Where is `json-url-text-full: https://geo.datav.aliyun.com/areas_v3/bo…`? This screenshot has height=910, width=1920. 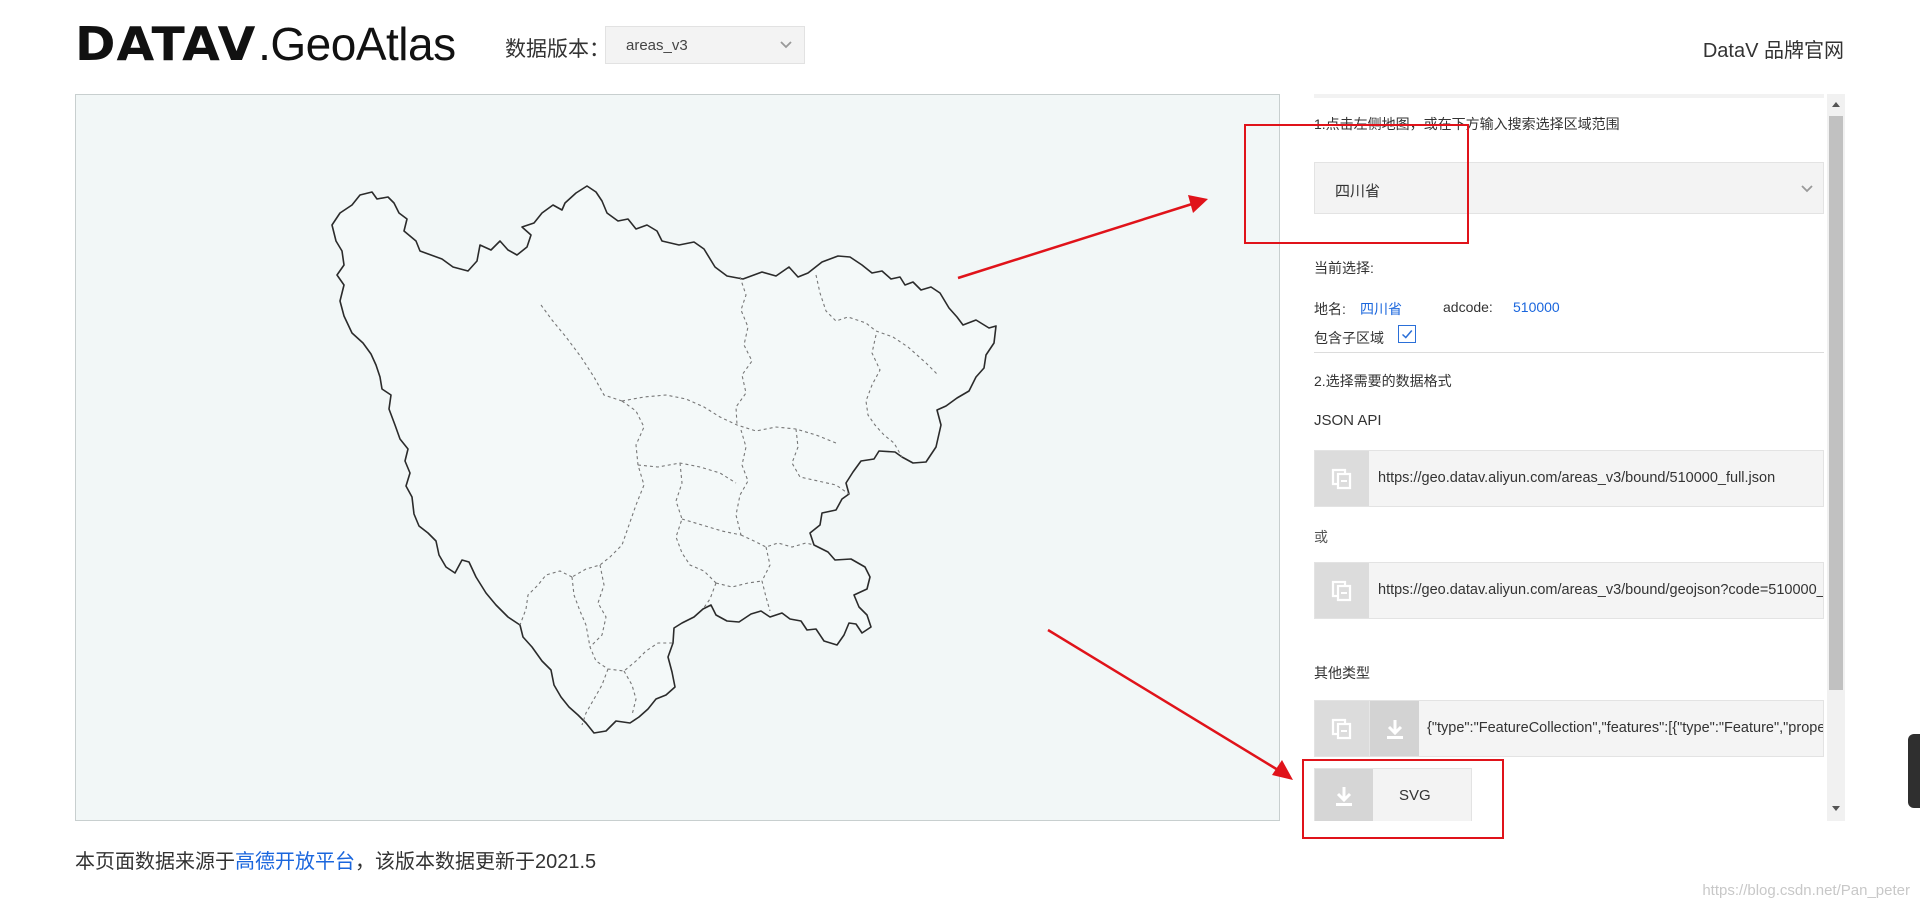
json-url-text-full: https://geo.datav.aliyun.com/areas_v3/bo… is located at coordinates (1577, 478).